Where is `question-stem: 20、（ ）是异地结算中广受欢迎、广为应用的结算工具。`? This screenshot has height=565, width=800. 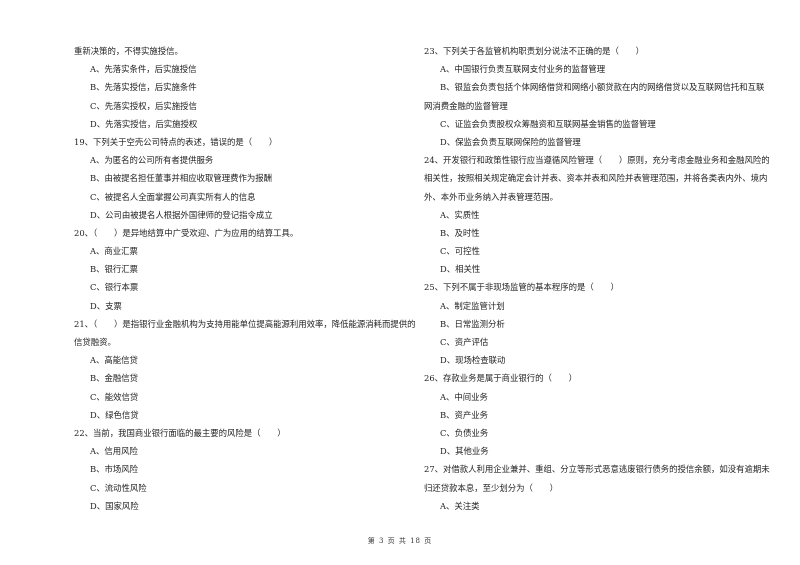 question-stem: 20、（ ）是异地结算中广受欢迎、广为应用的结算工具。 is located at coordinates (186, 232).